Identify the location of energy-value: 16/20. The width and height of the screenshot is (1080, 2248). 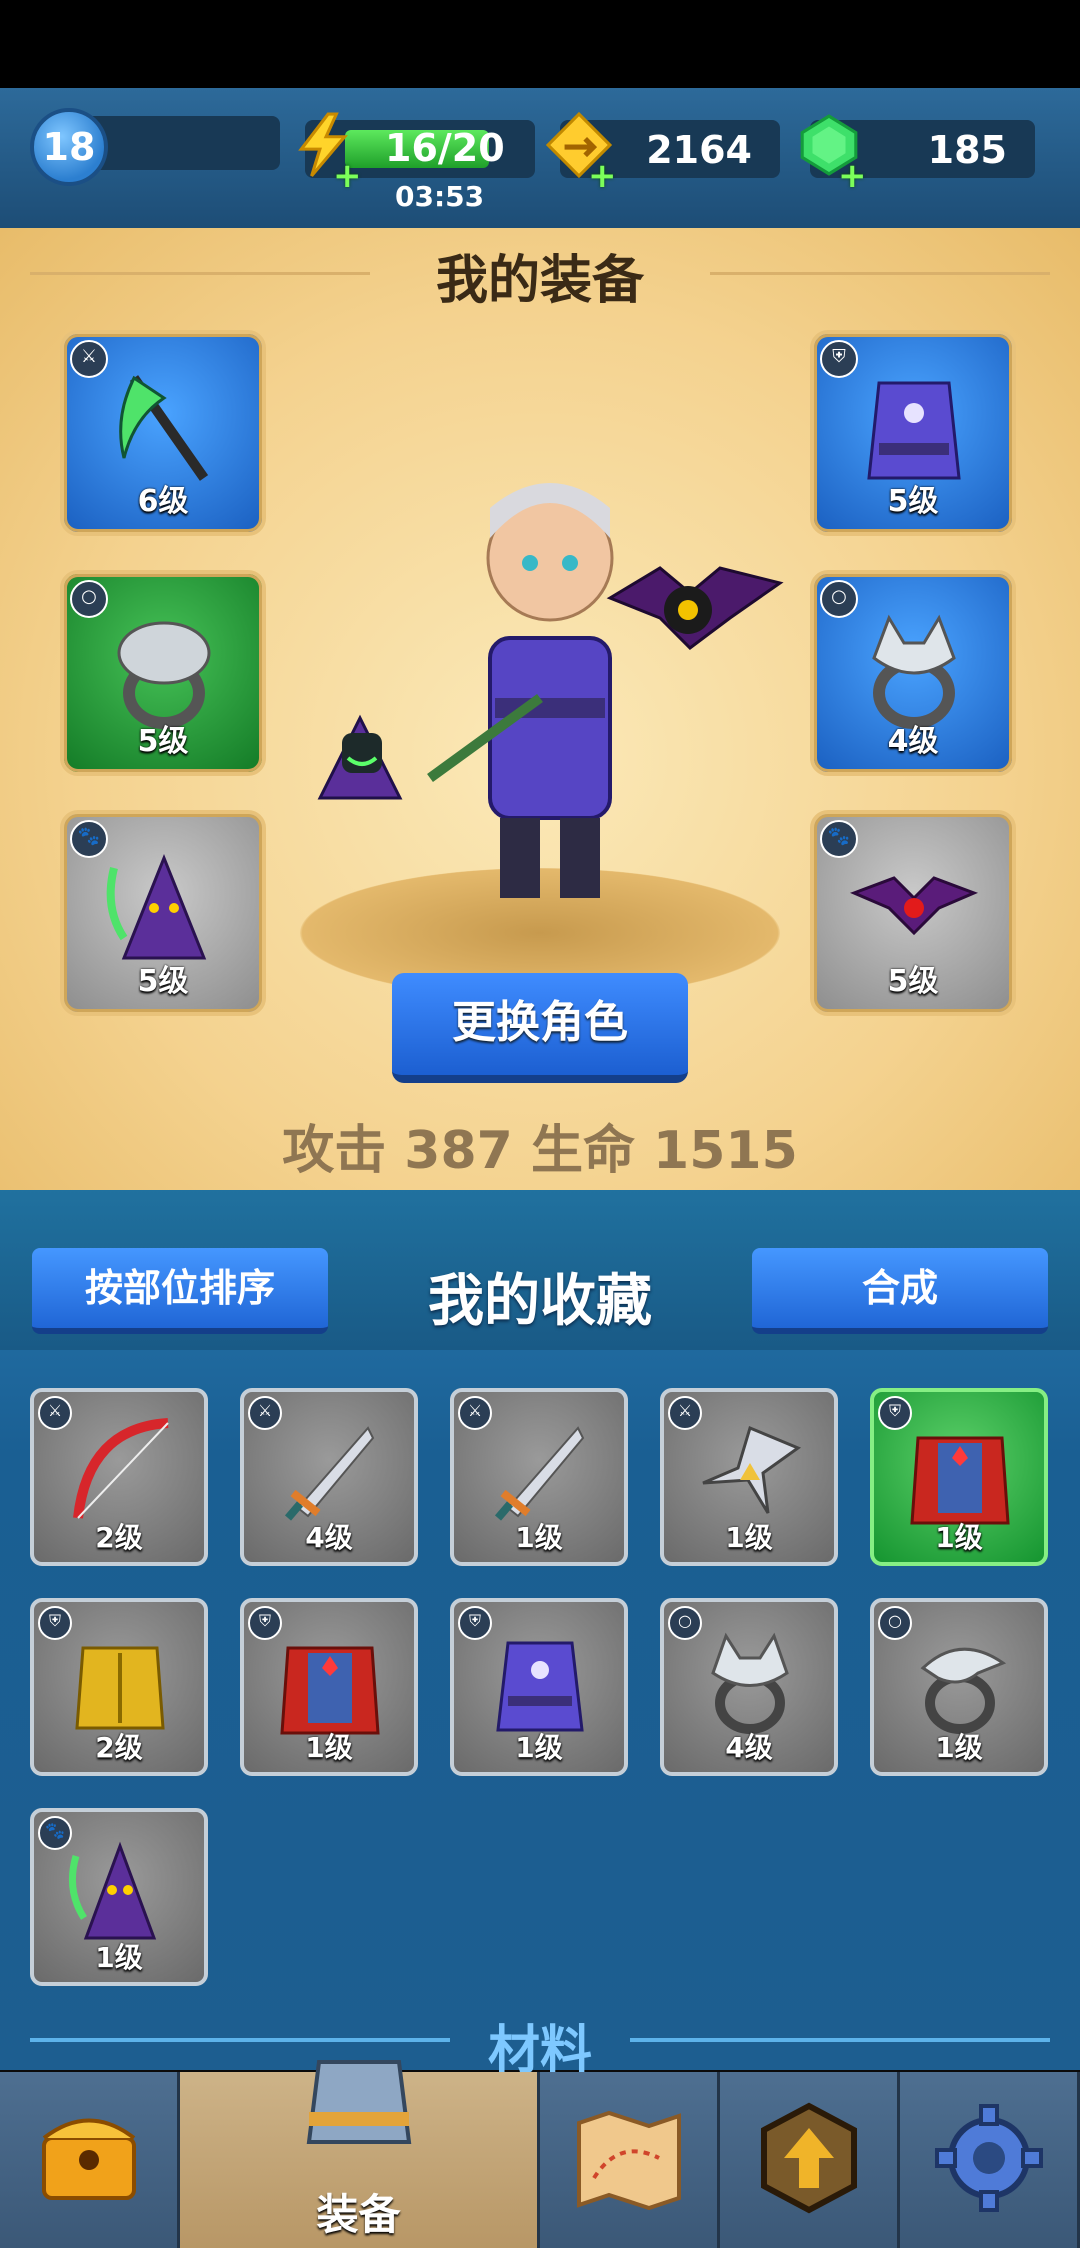
(445, 148).